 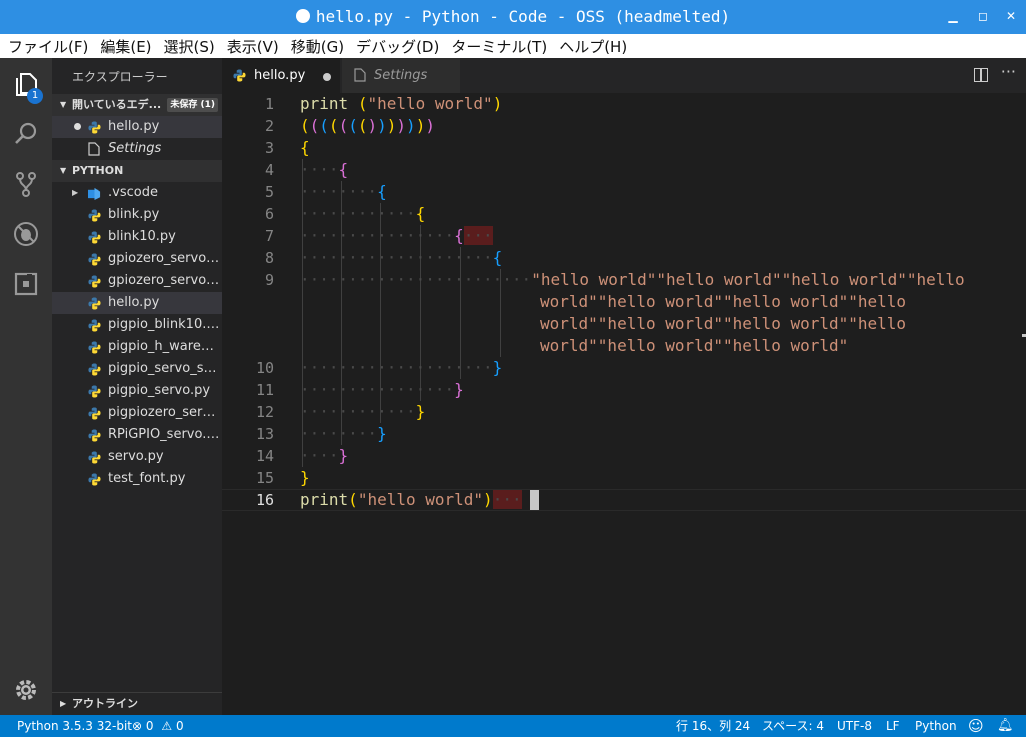 I want to click on open-editors-header: ▼ 開いているエデ... 未保存 (1), so click(x=137, y=105).